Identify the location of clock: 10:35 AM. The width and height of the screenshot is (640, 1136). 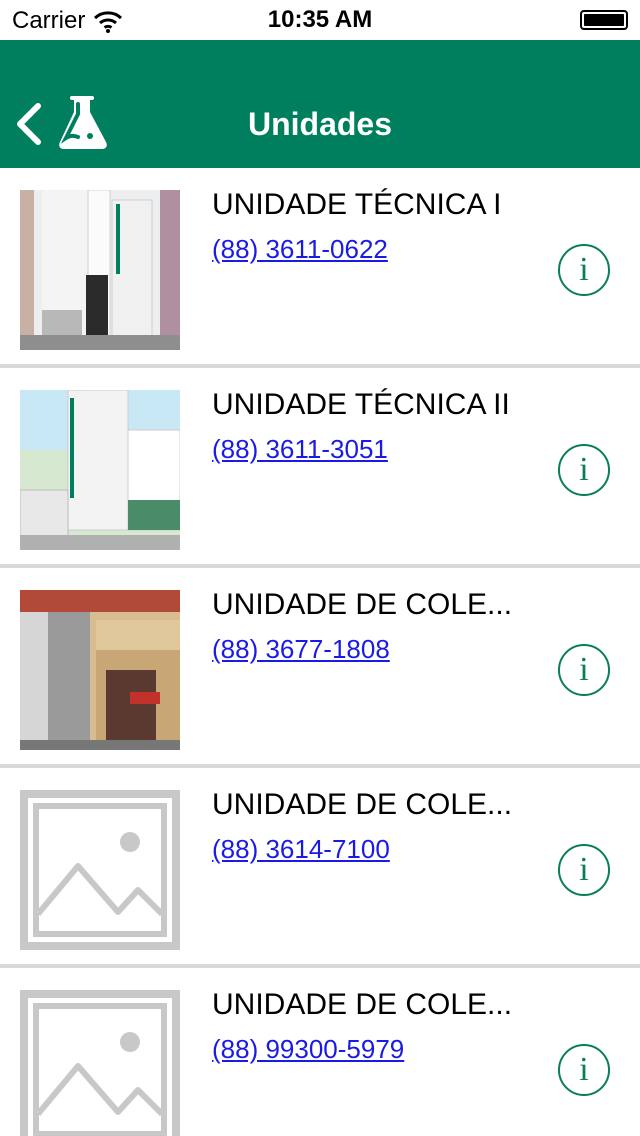
(320, 19).